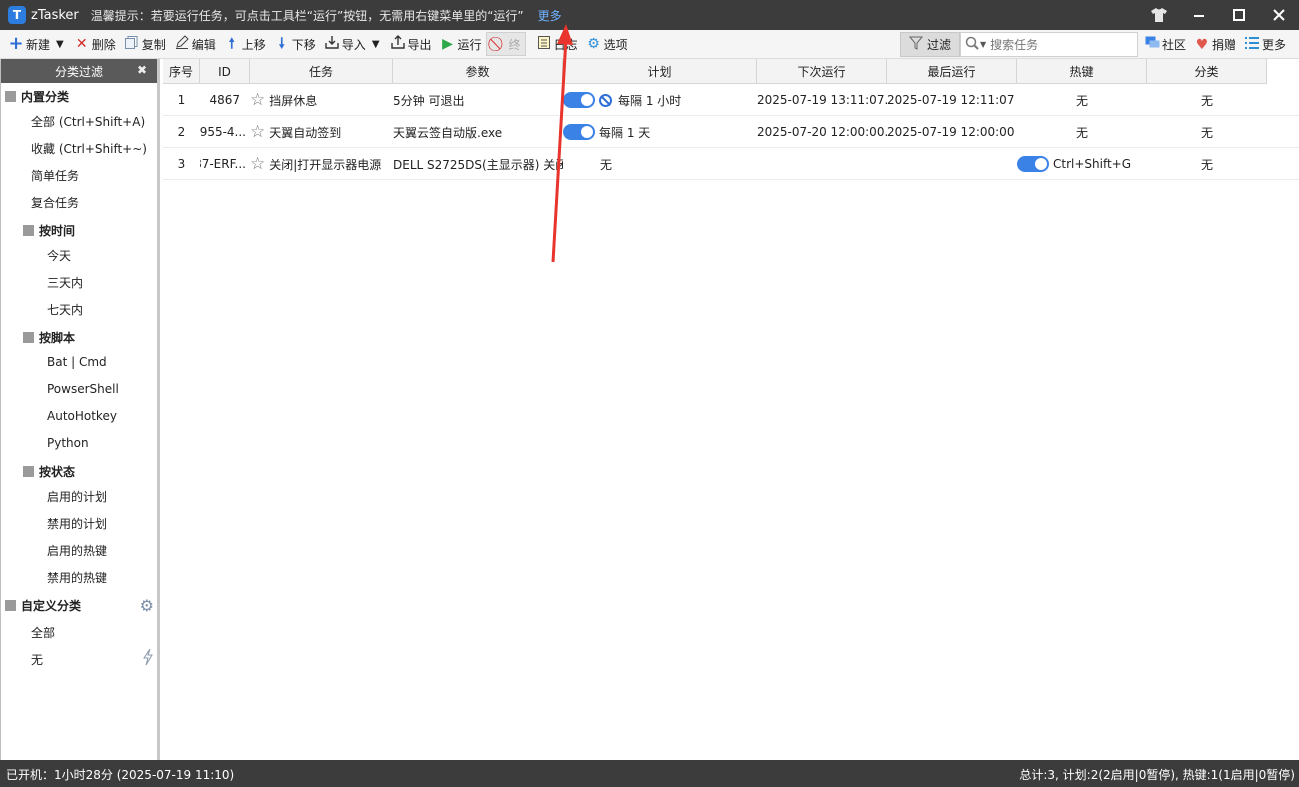 Image resolution: width=1299 pixels, height=787 pixels. I want to click on cell-id: 4867, so click(224, 100).